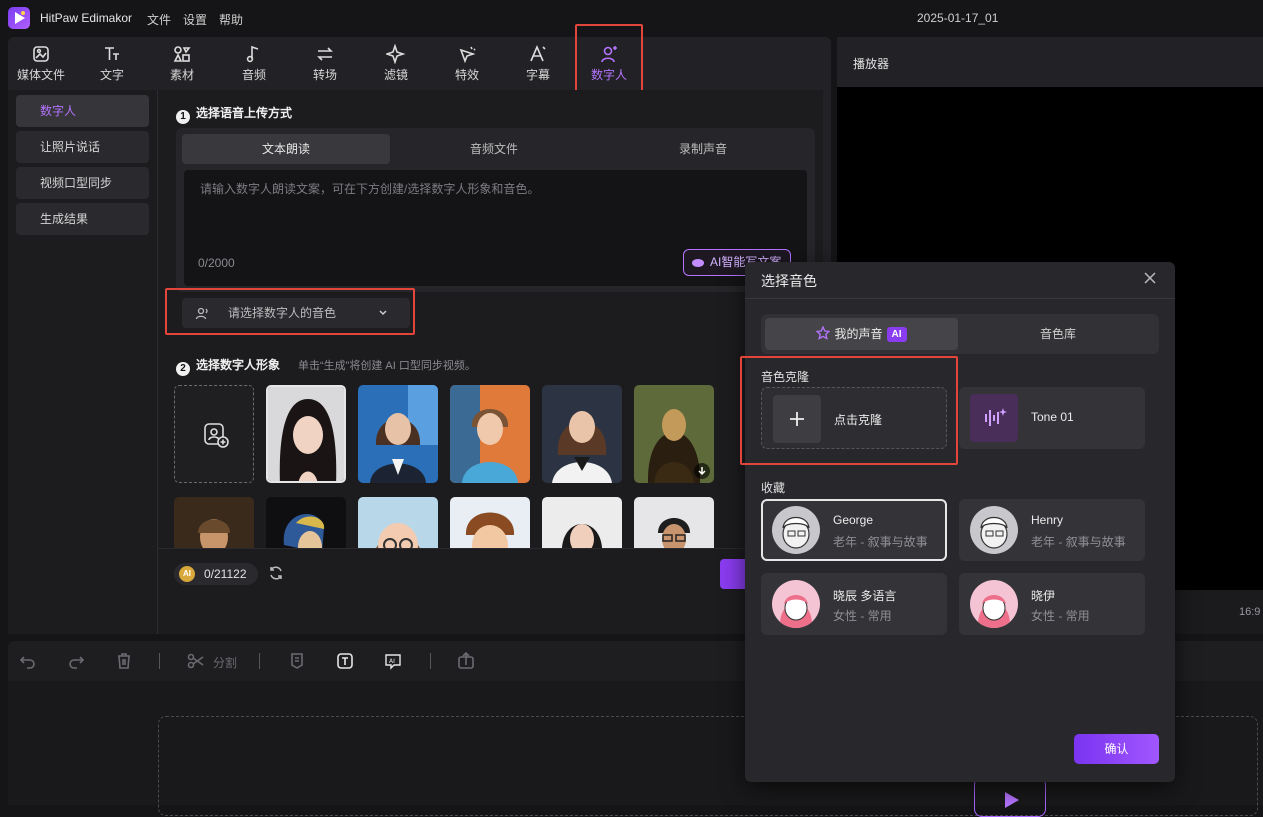 The width and height of the screenshot is (1263, 817). I want to click on timeline-play-button, so click(1010, 797).